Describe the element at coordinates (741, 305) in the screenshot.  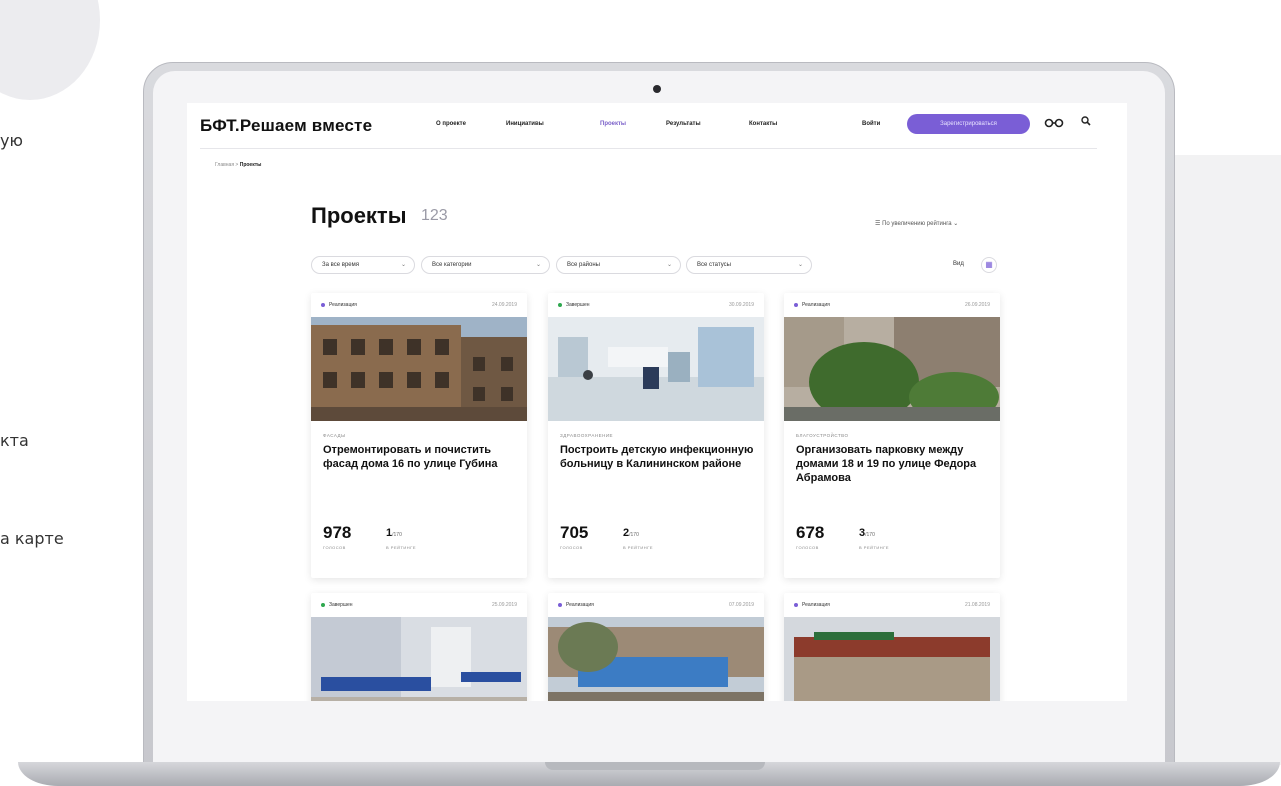
I see `card-date: 30.09.2019` at that location.